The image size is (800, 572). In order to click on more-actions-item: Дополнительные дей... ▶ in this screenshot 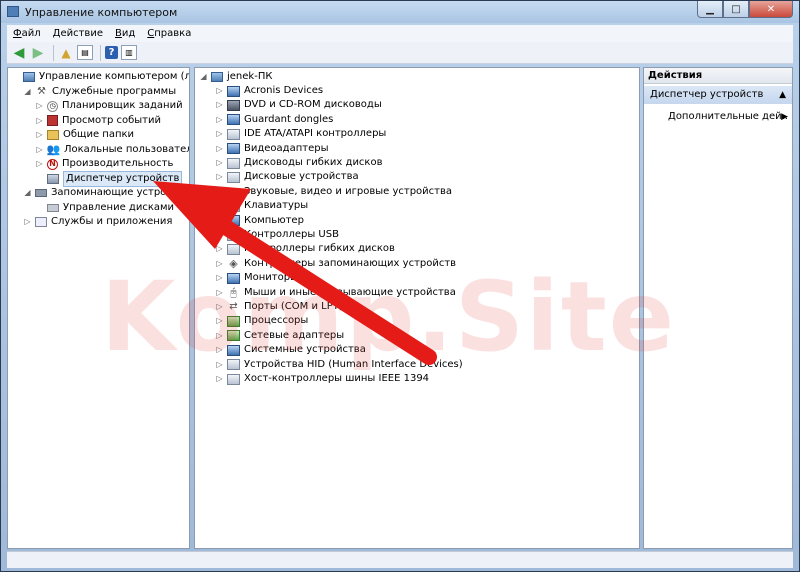, I will do `click(728, 117)`.